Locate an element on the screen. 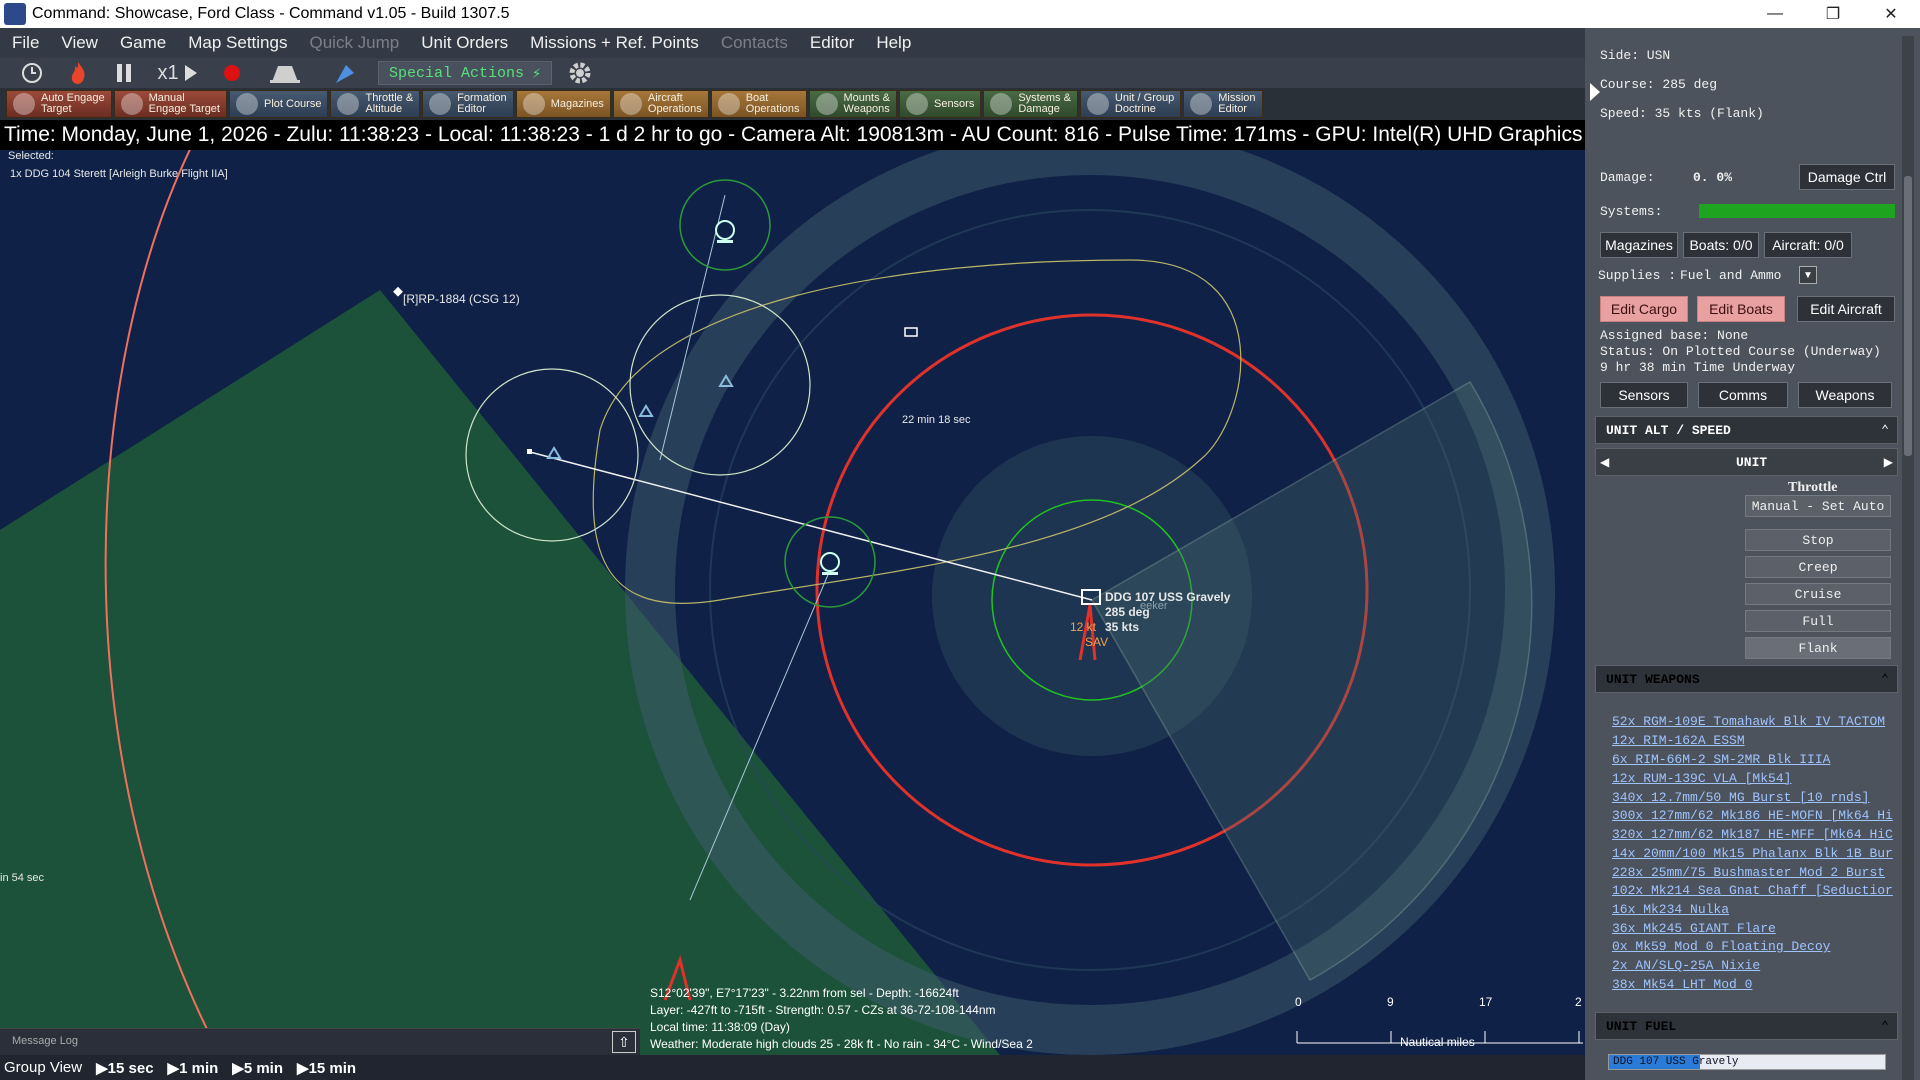 The height and width of the screenshot is (1080, 1920). magazines-button: Magazines is located at coordinates (563, 104).